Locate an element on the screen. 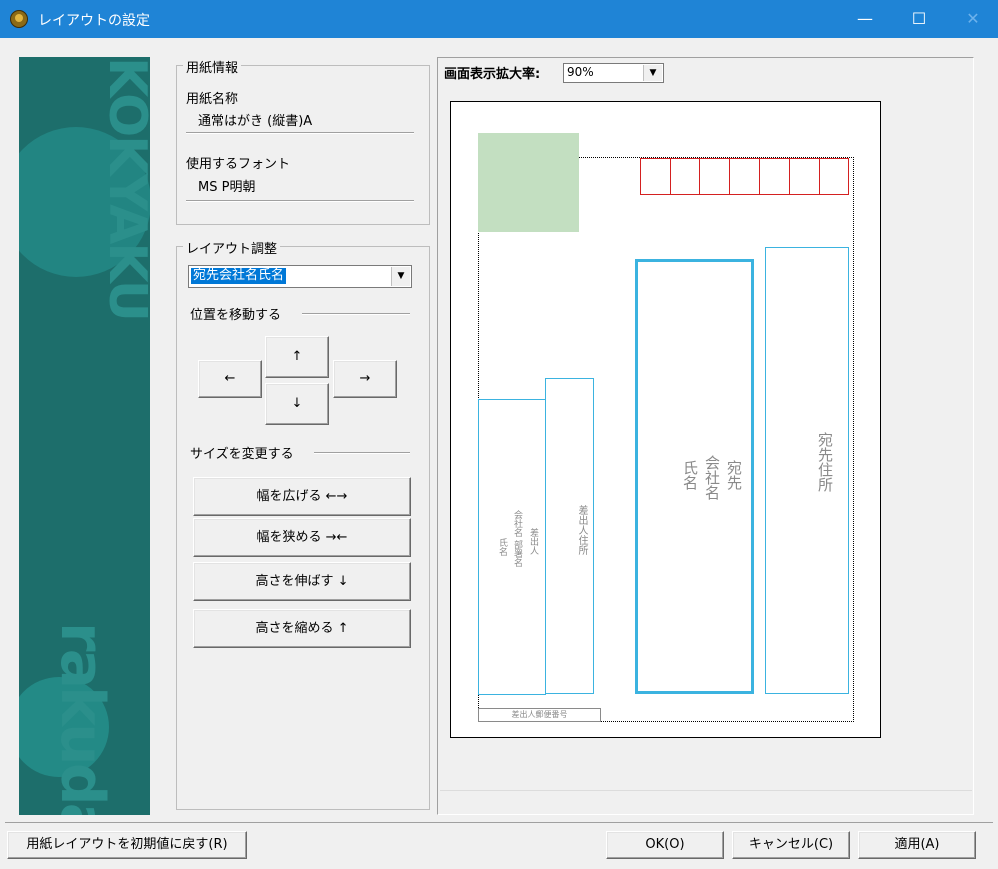 The image size is (998, 869). sender-zip-field: 差出人郵便番号 is located at coordinates (539, 715).